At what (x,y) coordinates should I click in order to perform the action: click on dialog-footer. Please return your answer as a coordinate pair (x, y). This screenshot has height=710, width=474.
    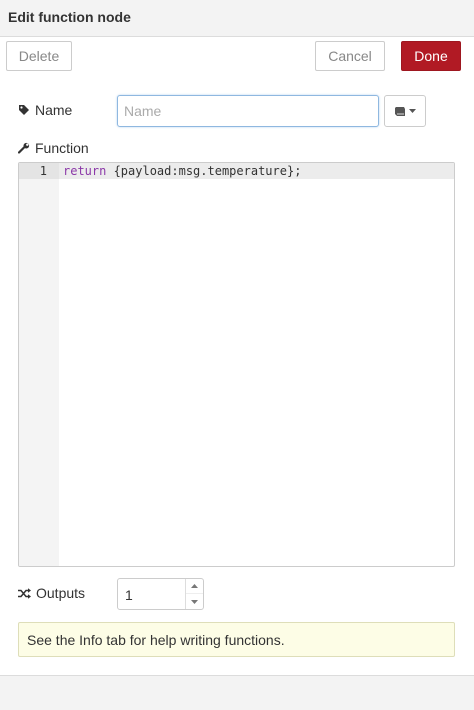
    Looking at the image, I should click on (237, 692).